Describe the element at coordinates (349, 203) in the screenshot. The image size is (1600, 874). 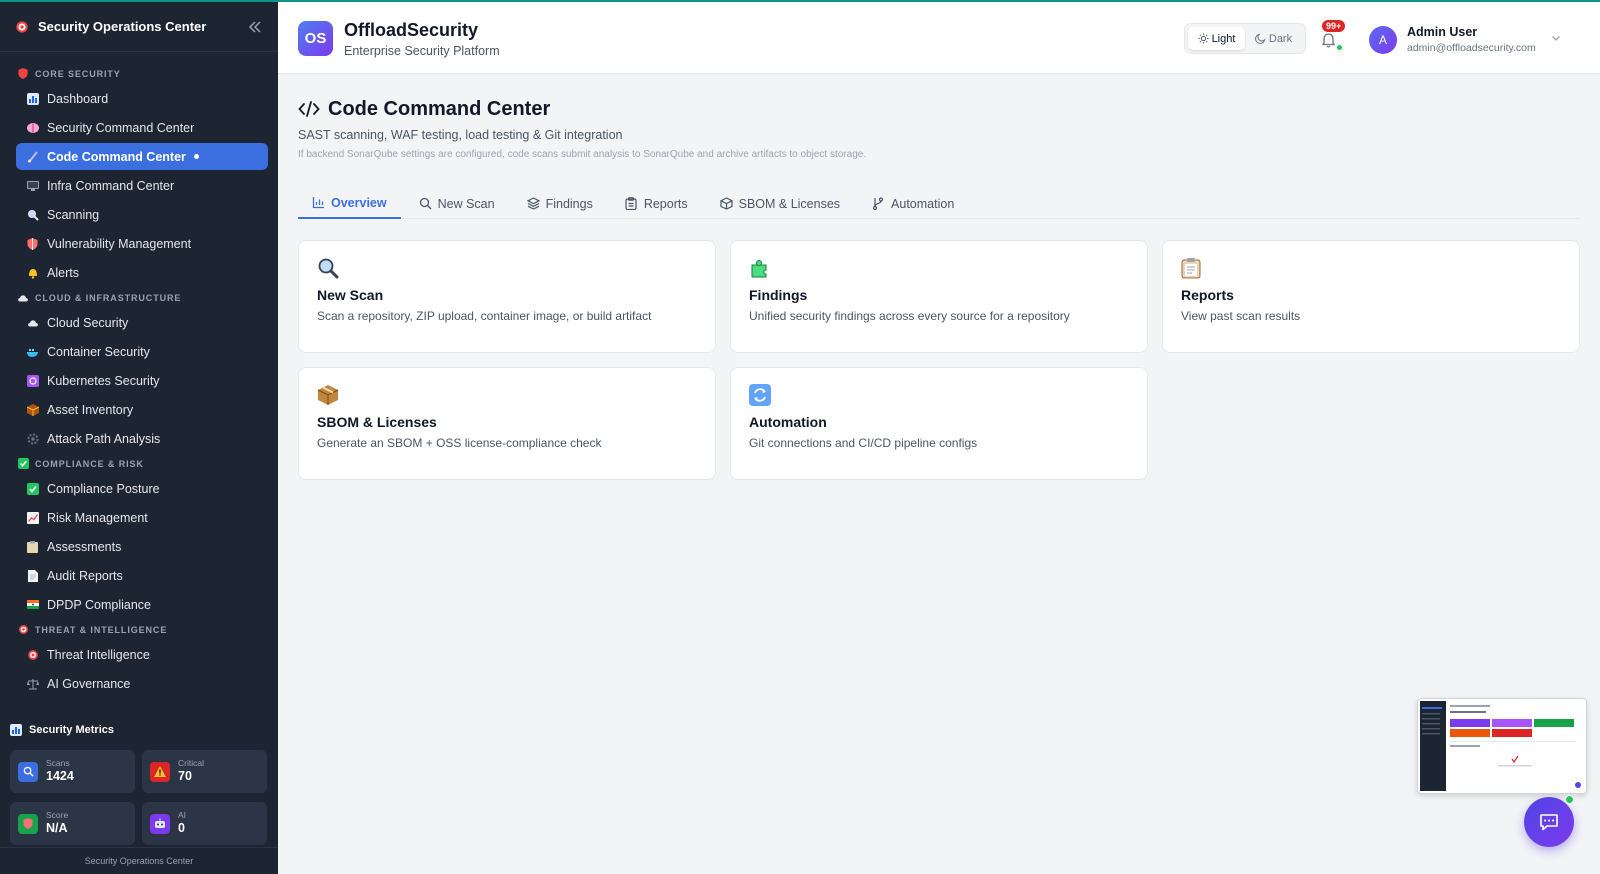
I see `tab-overview: Overview` at that location.